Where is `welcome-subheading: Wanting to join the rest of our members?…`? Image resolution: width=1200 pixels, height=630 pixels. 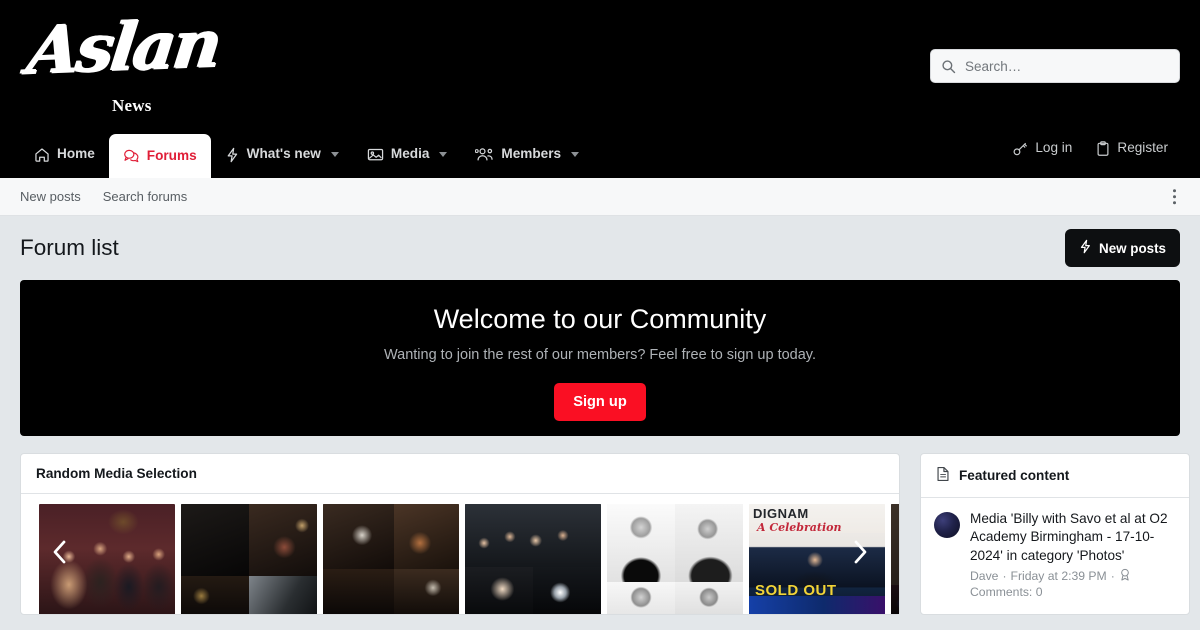 welcome-subheading: Wanting to join the rest of our members?… is located at coordinates (600, 354).